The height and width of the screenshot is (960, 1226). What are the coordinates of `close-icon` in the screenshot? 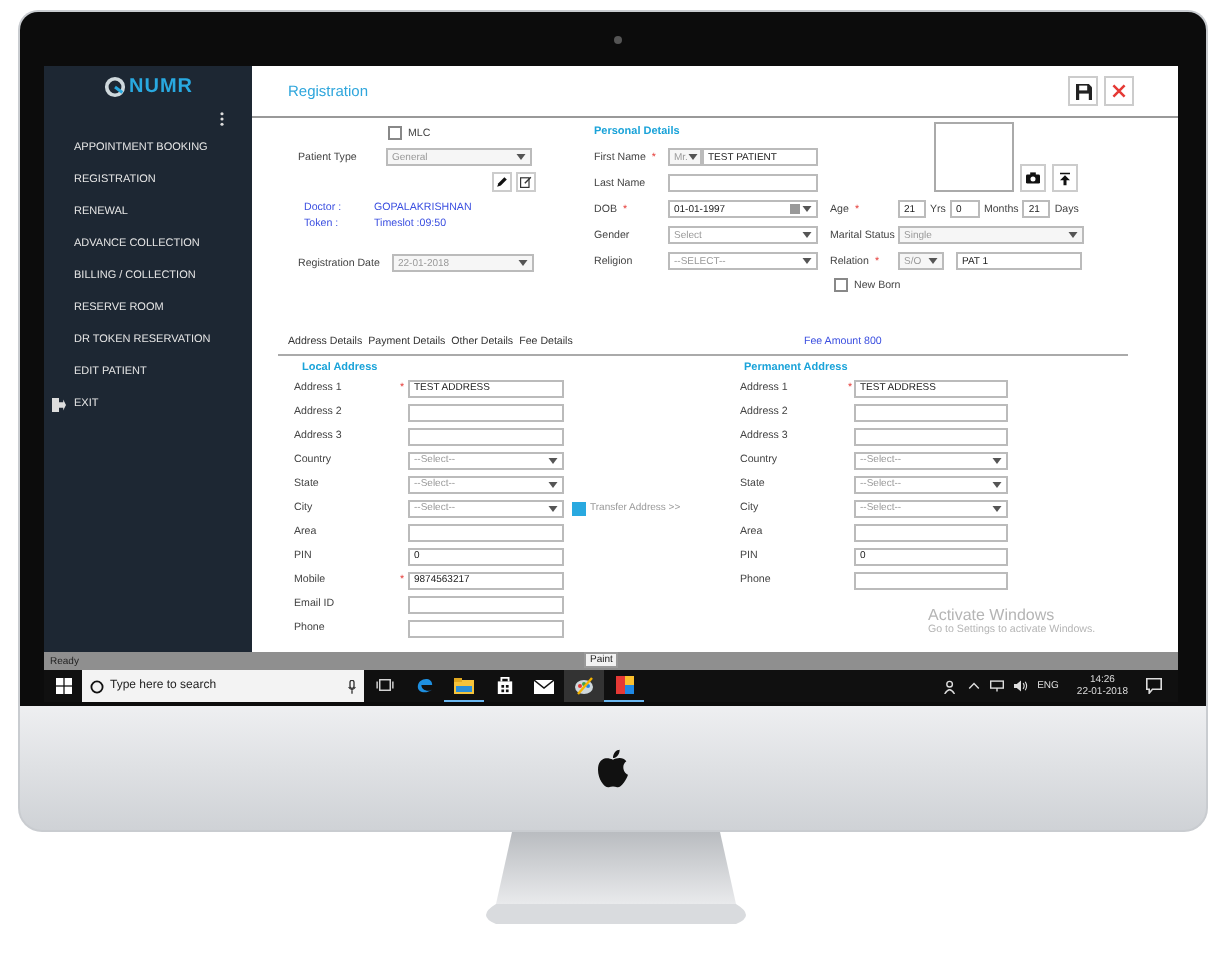 It's located at (1119, 91).